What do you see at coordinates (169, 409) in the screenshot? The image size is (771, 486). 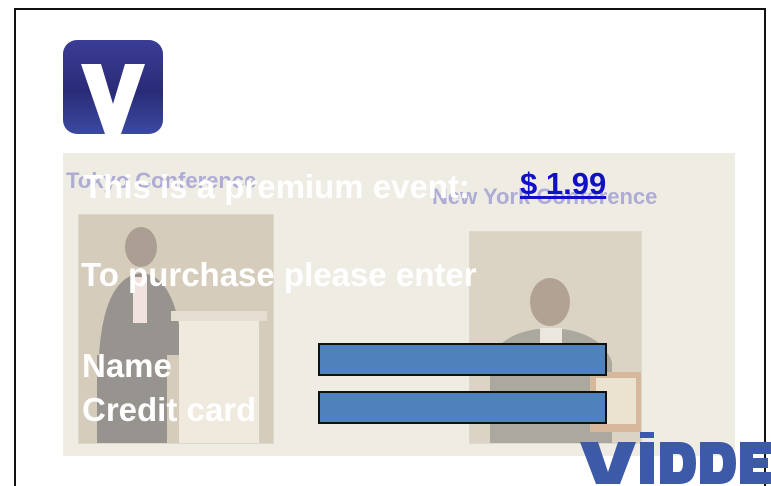 I see `credit-card-label: Credit card` at bounding box center [169, 409].